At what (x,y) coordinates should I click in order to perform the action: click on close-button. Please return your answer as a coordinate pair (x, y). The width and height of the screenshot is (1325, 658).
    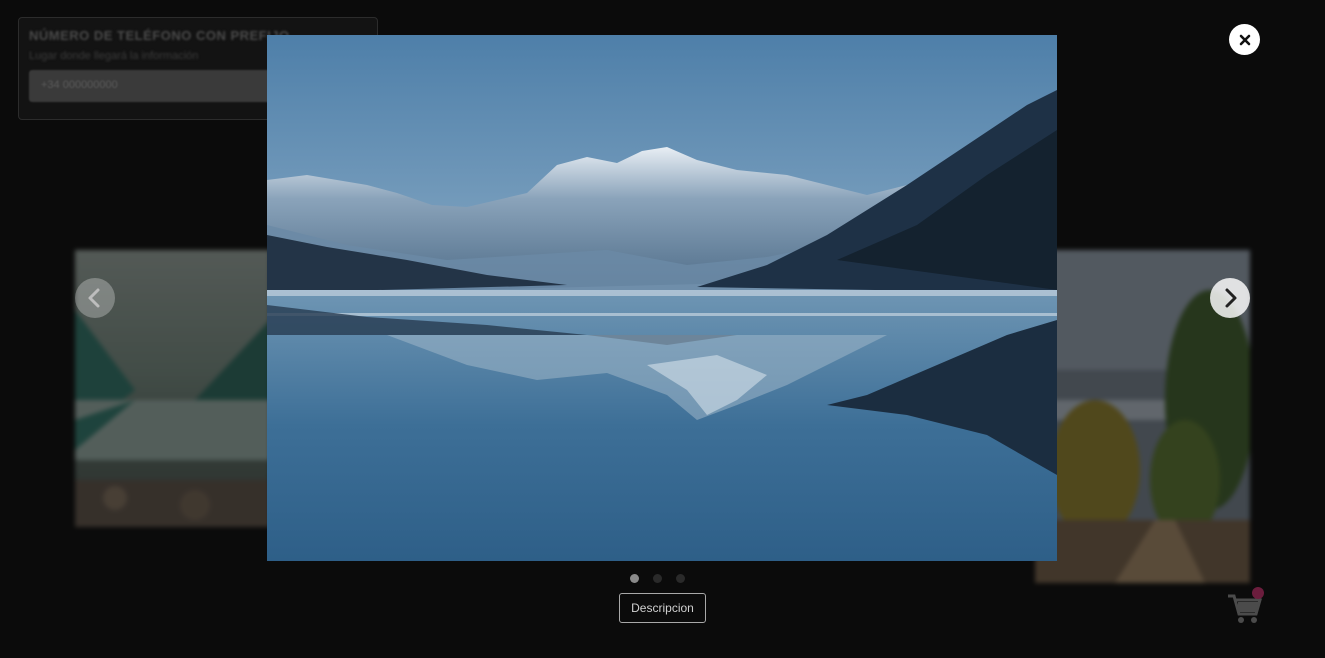
    Looking at the image, I should click on (1244, 39).